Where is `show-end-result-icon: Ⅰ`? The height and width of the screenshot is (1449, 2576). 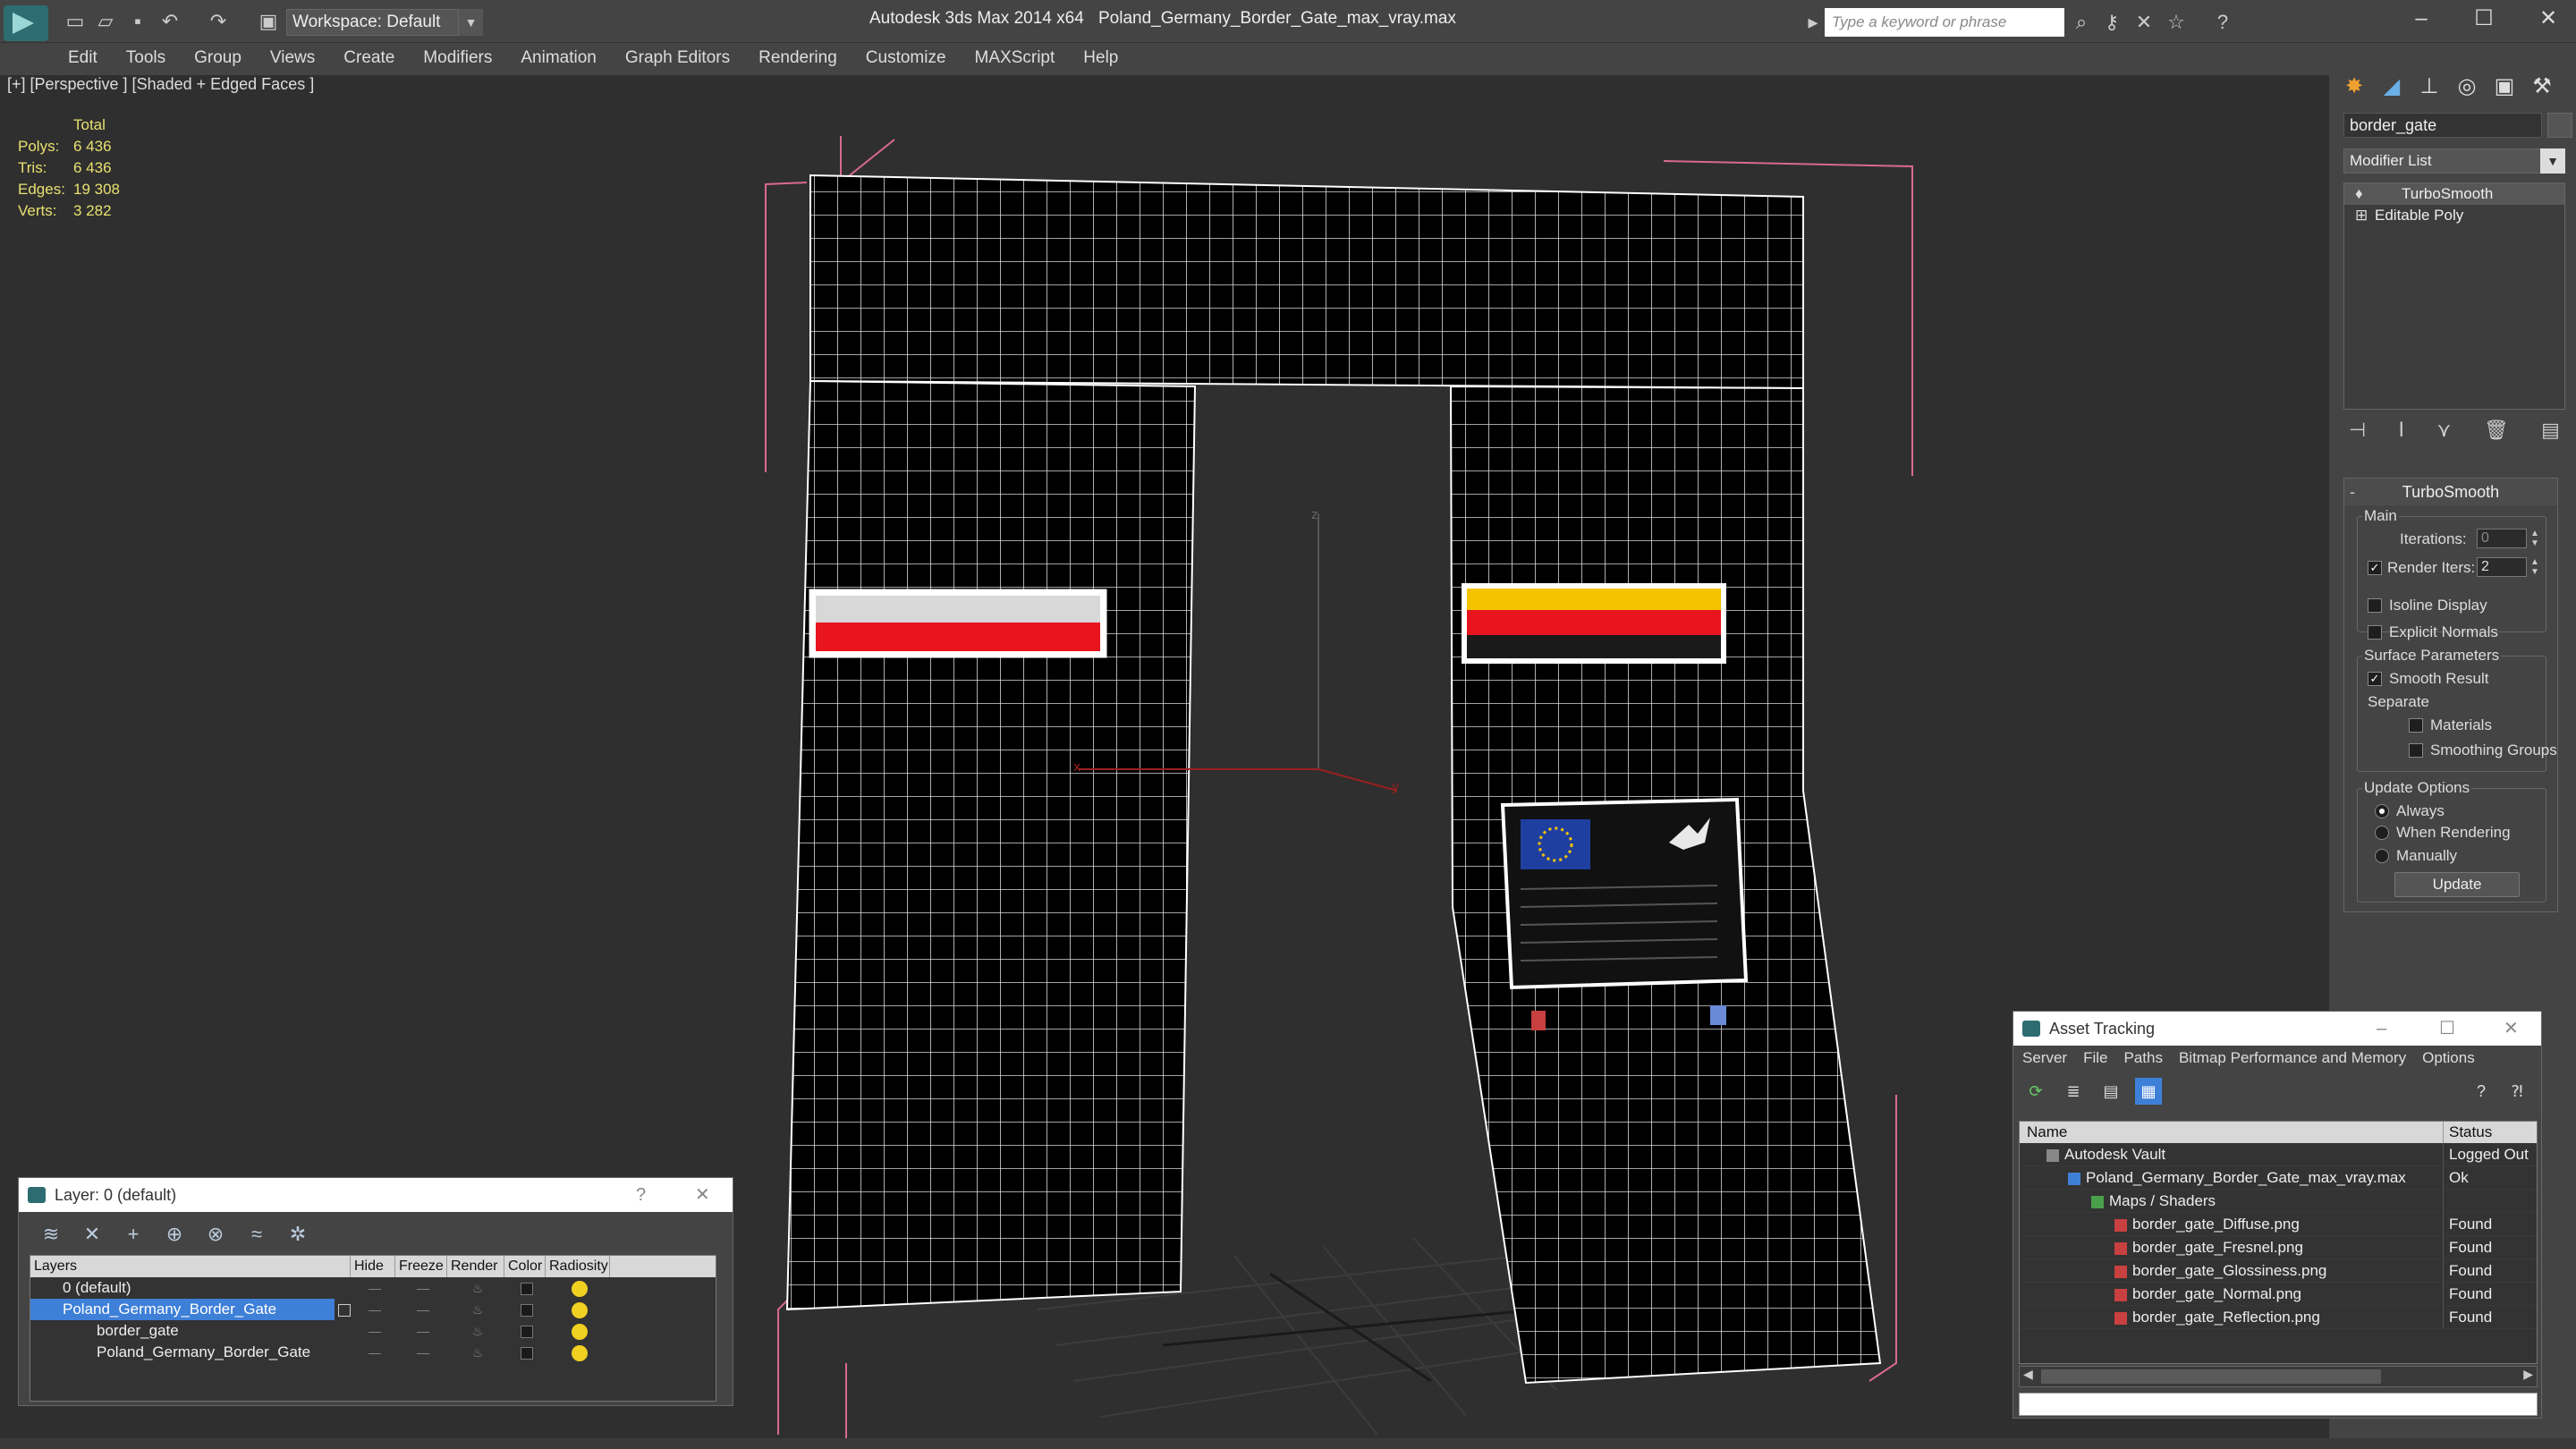
show-end-result-icon: Ⅰ is located at coordinates (2402, 430).